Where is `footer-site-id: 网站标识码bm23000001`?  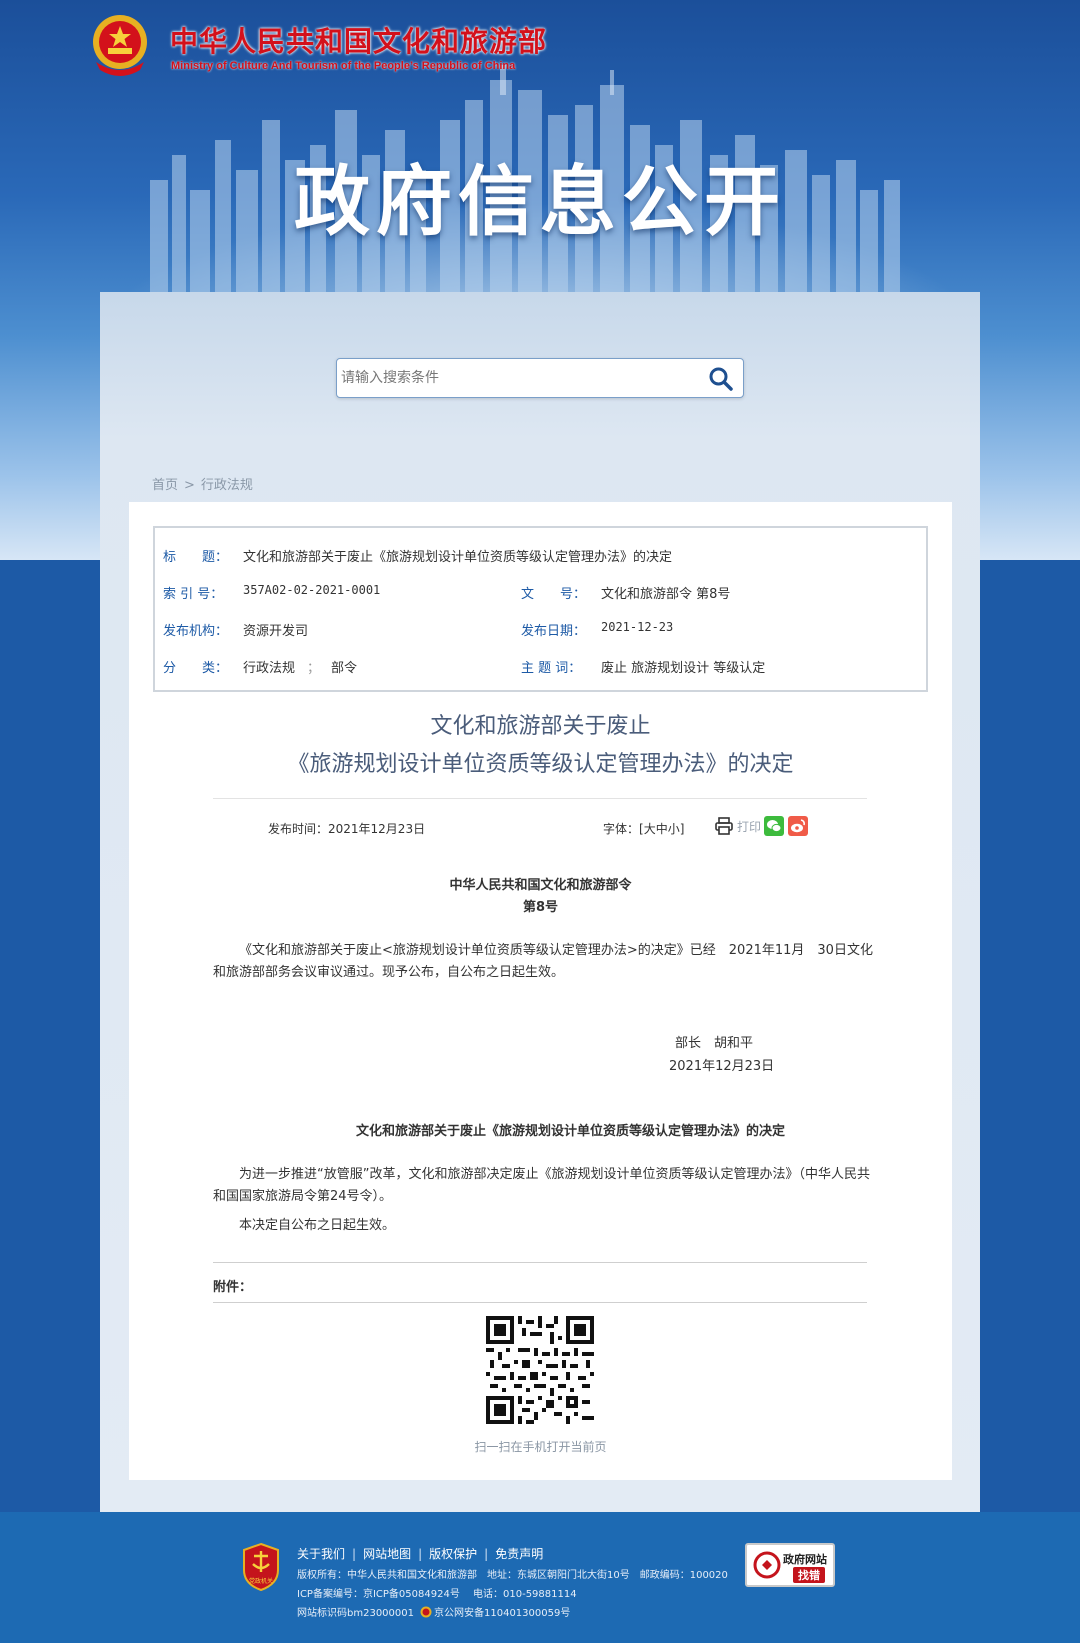
footer-site-id: 网站标识码bm23000001 is located at coordinates (355, 1613).